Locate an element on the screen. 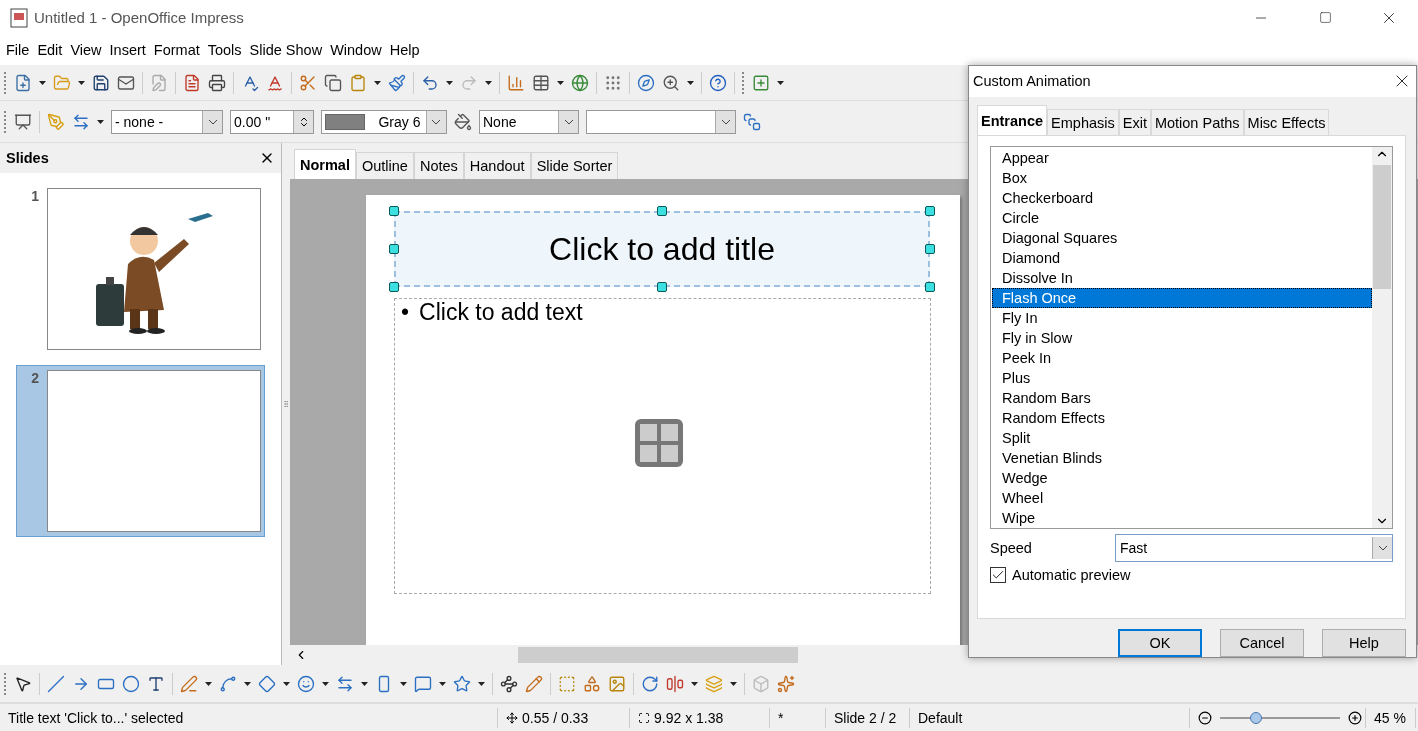 This screenshot has width=1418, height=731. zoom-icon is located at coordinates (671, 82).